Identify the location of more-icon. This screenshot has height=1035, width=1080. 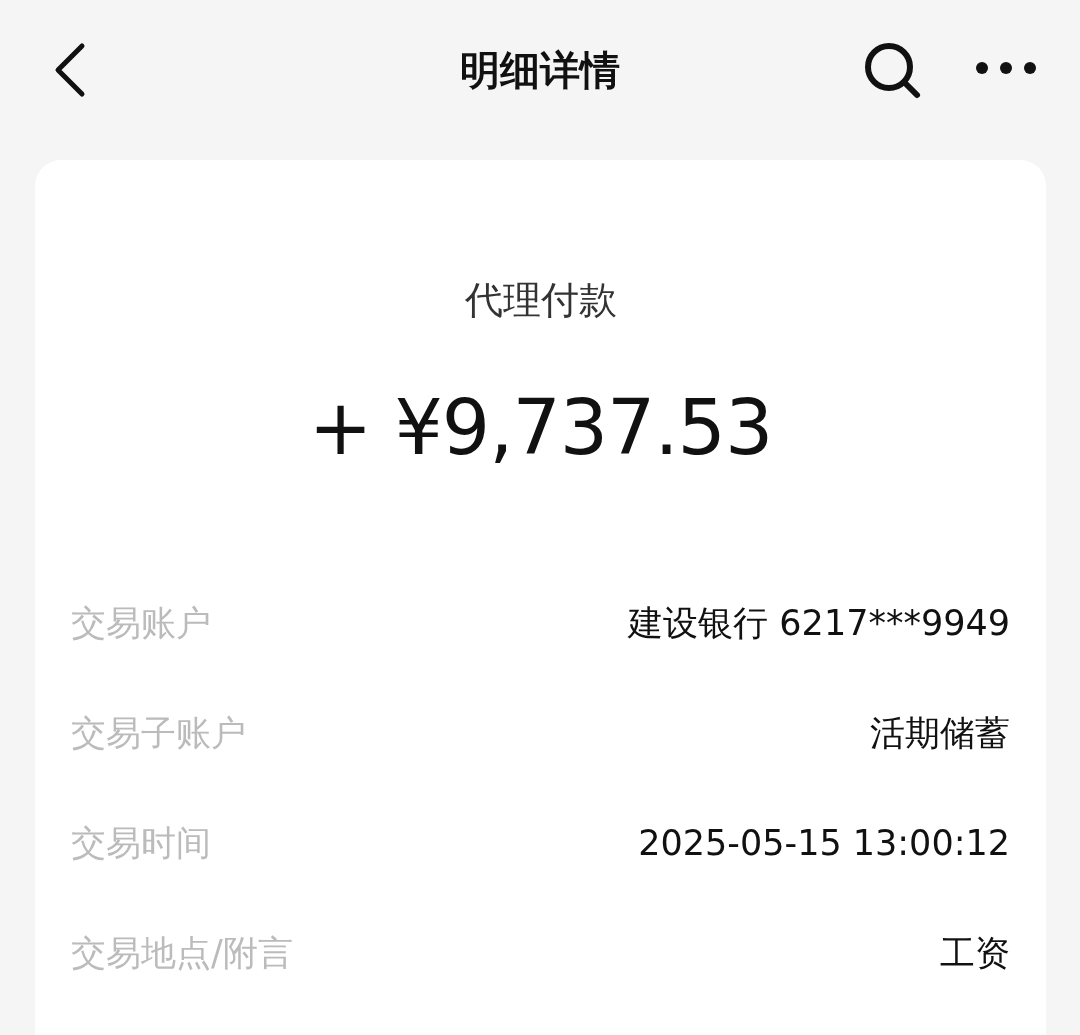
(1006, 68).